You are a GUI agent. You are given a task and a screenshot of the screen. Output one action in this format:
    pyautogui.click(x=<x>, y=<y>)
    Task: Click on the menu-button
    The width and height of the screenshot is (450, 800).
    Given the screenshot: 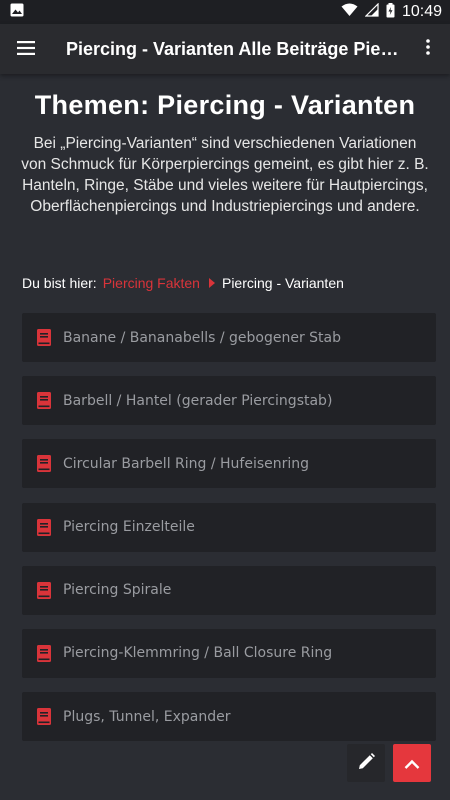 What is the action you would take?
    pyautogui.click(x=26, y=49)
    